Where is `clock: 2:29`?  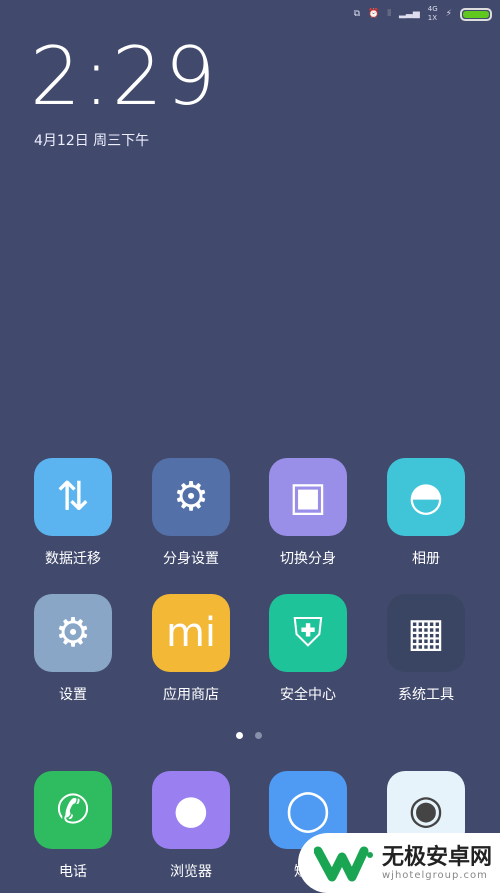 clock: 2:29 is located at coordinates (124, 76).